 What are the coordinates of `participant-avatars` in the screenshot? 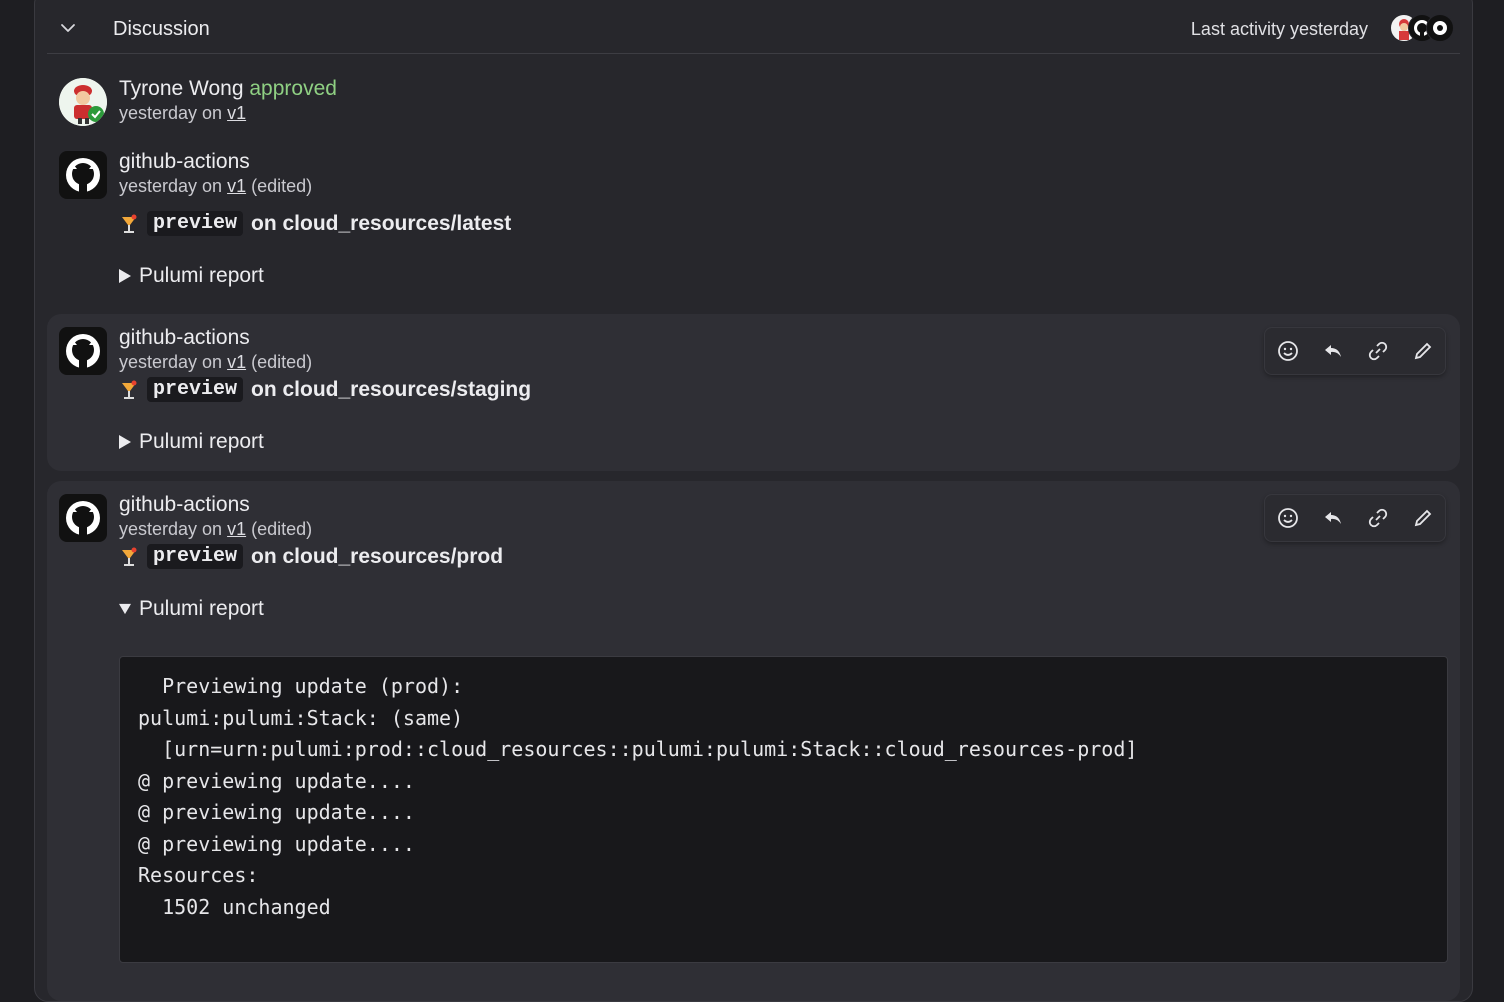 It's located at (1422, 28).